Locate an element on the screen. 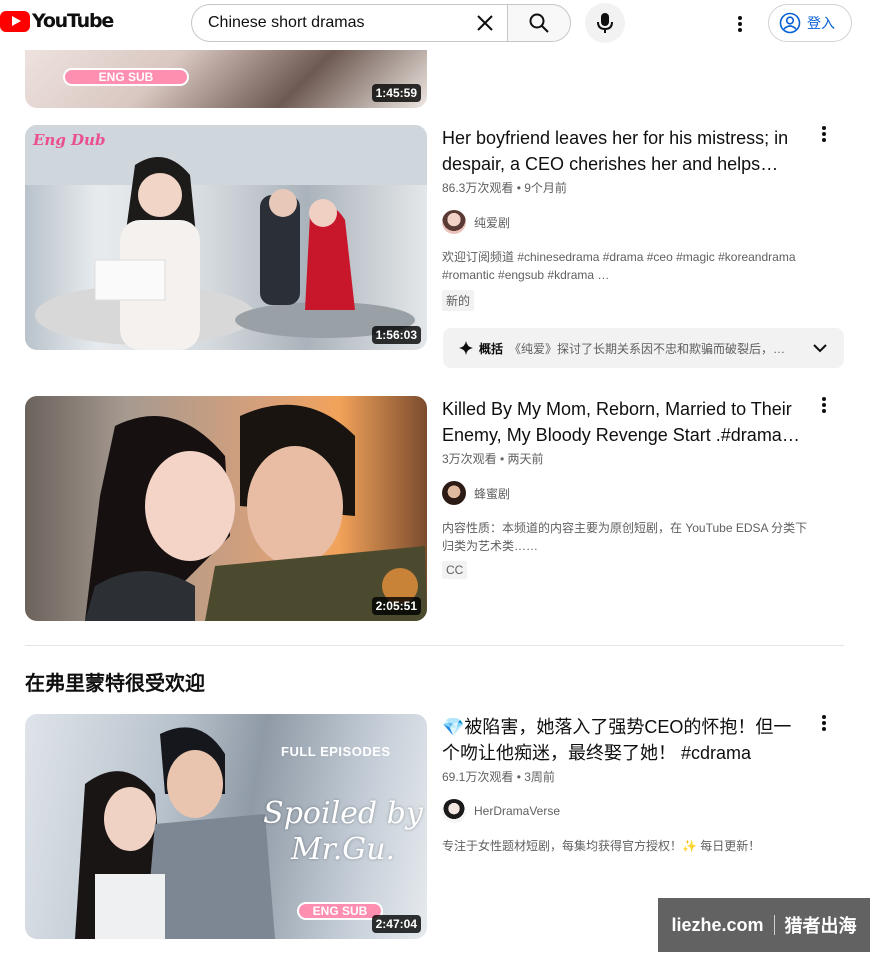  search-input: Chinese short dramas is located at coordinates (349, 23).